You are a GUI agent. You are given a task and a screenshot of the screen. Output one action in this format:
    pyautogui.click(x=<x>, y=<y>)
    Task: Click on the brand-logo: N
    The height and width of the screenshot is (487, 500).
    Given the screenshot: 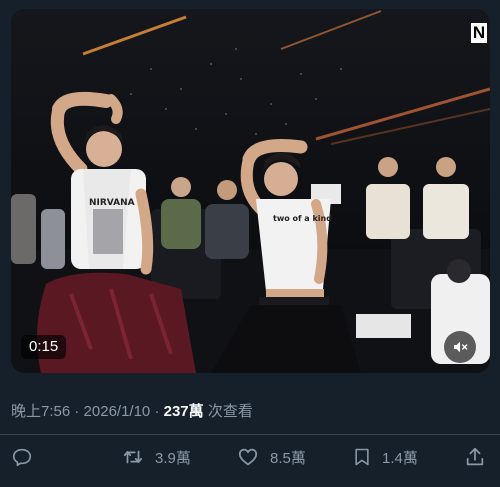 What is the action you would take?
    pyautogui.click(x=479, y=33)
    